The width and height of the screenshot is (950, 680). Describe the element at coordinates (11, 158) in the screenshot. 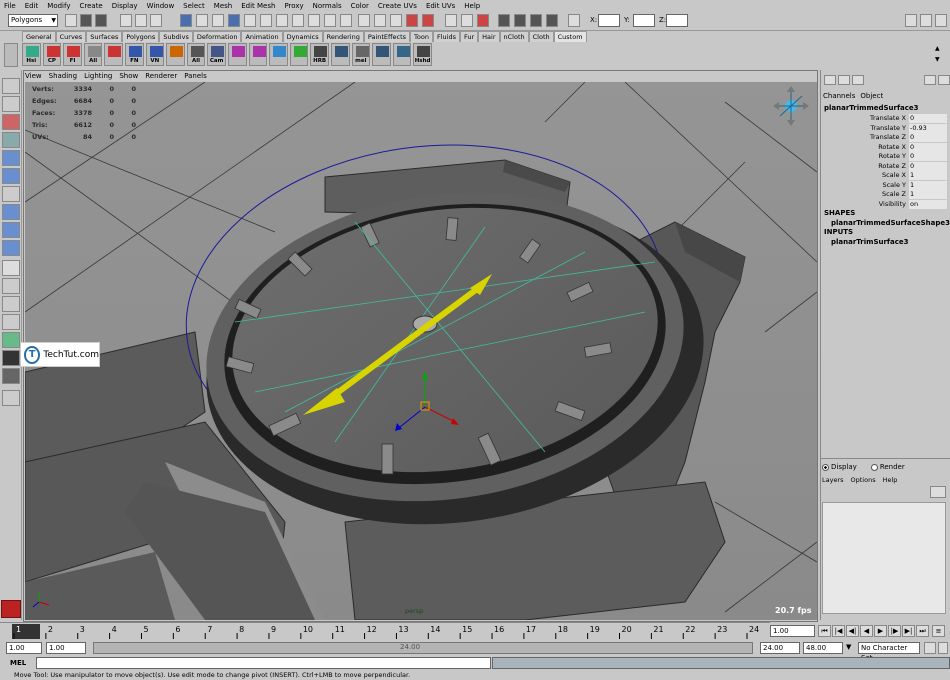

I see `rotate-tool-icon` at that location.